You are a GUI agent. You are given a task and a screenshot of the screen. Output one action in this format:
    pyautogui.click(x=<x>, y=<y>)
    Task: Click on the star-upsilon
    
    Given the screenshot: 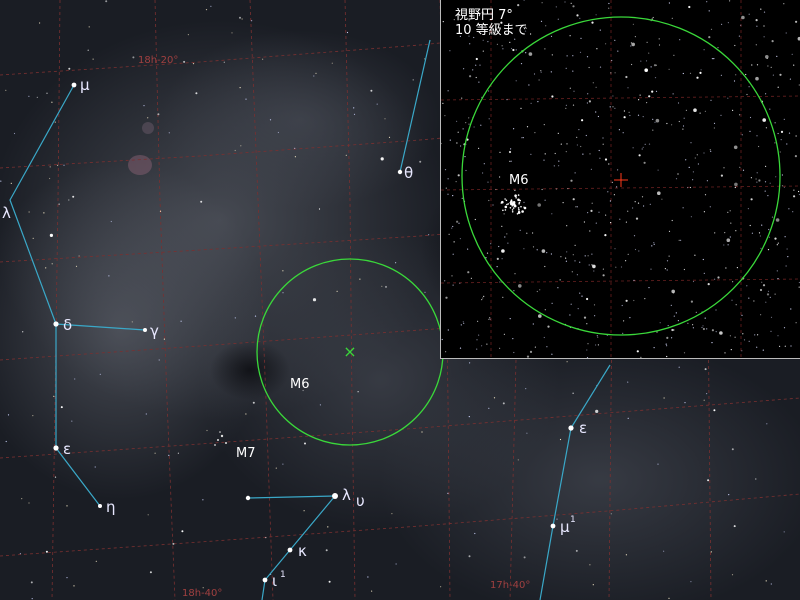 What is the action you would take?
    pyautogui.click(x=248, y=498)
    